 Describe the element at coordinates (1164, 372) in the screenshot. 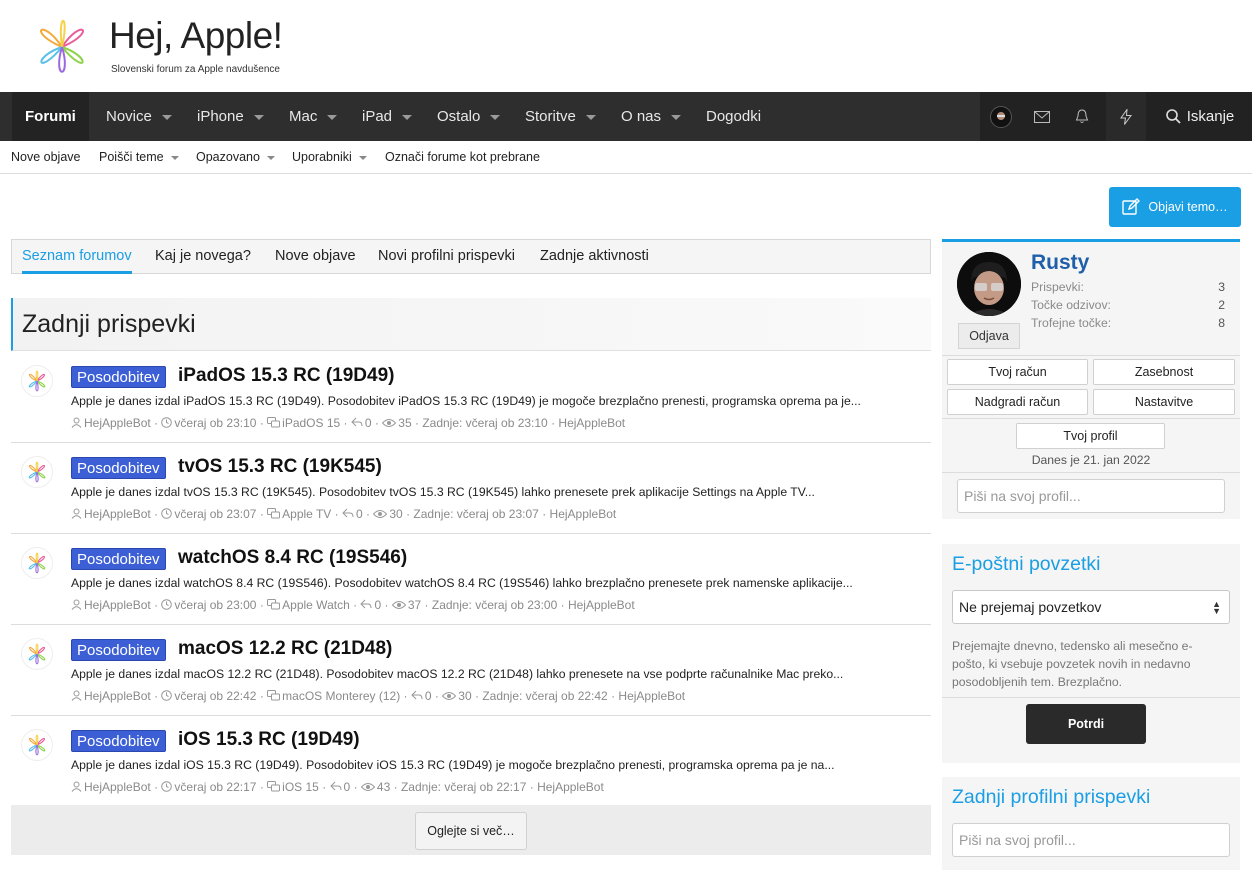

I see `privacy-button: Zasebnost` at that location.